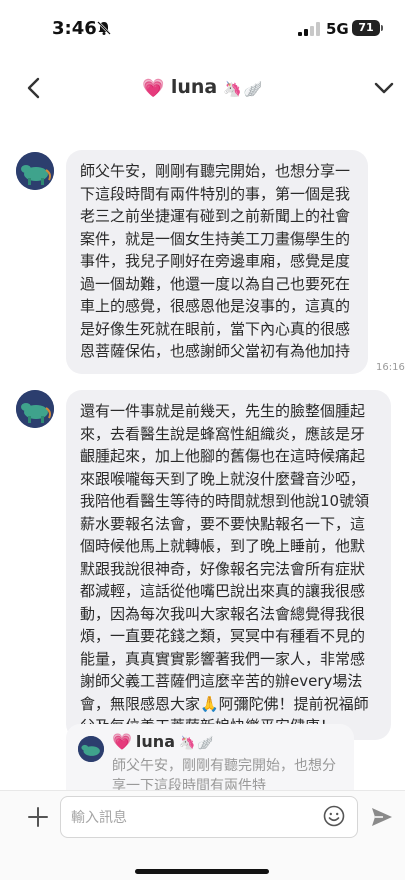 Image resolution: width=405 pixels, height=880 pixels. What do you see at coordinates (384, 88) in the screenshot?
I see `chevron-down-icon` at bounding box center [384, 88].